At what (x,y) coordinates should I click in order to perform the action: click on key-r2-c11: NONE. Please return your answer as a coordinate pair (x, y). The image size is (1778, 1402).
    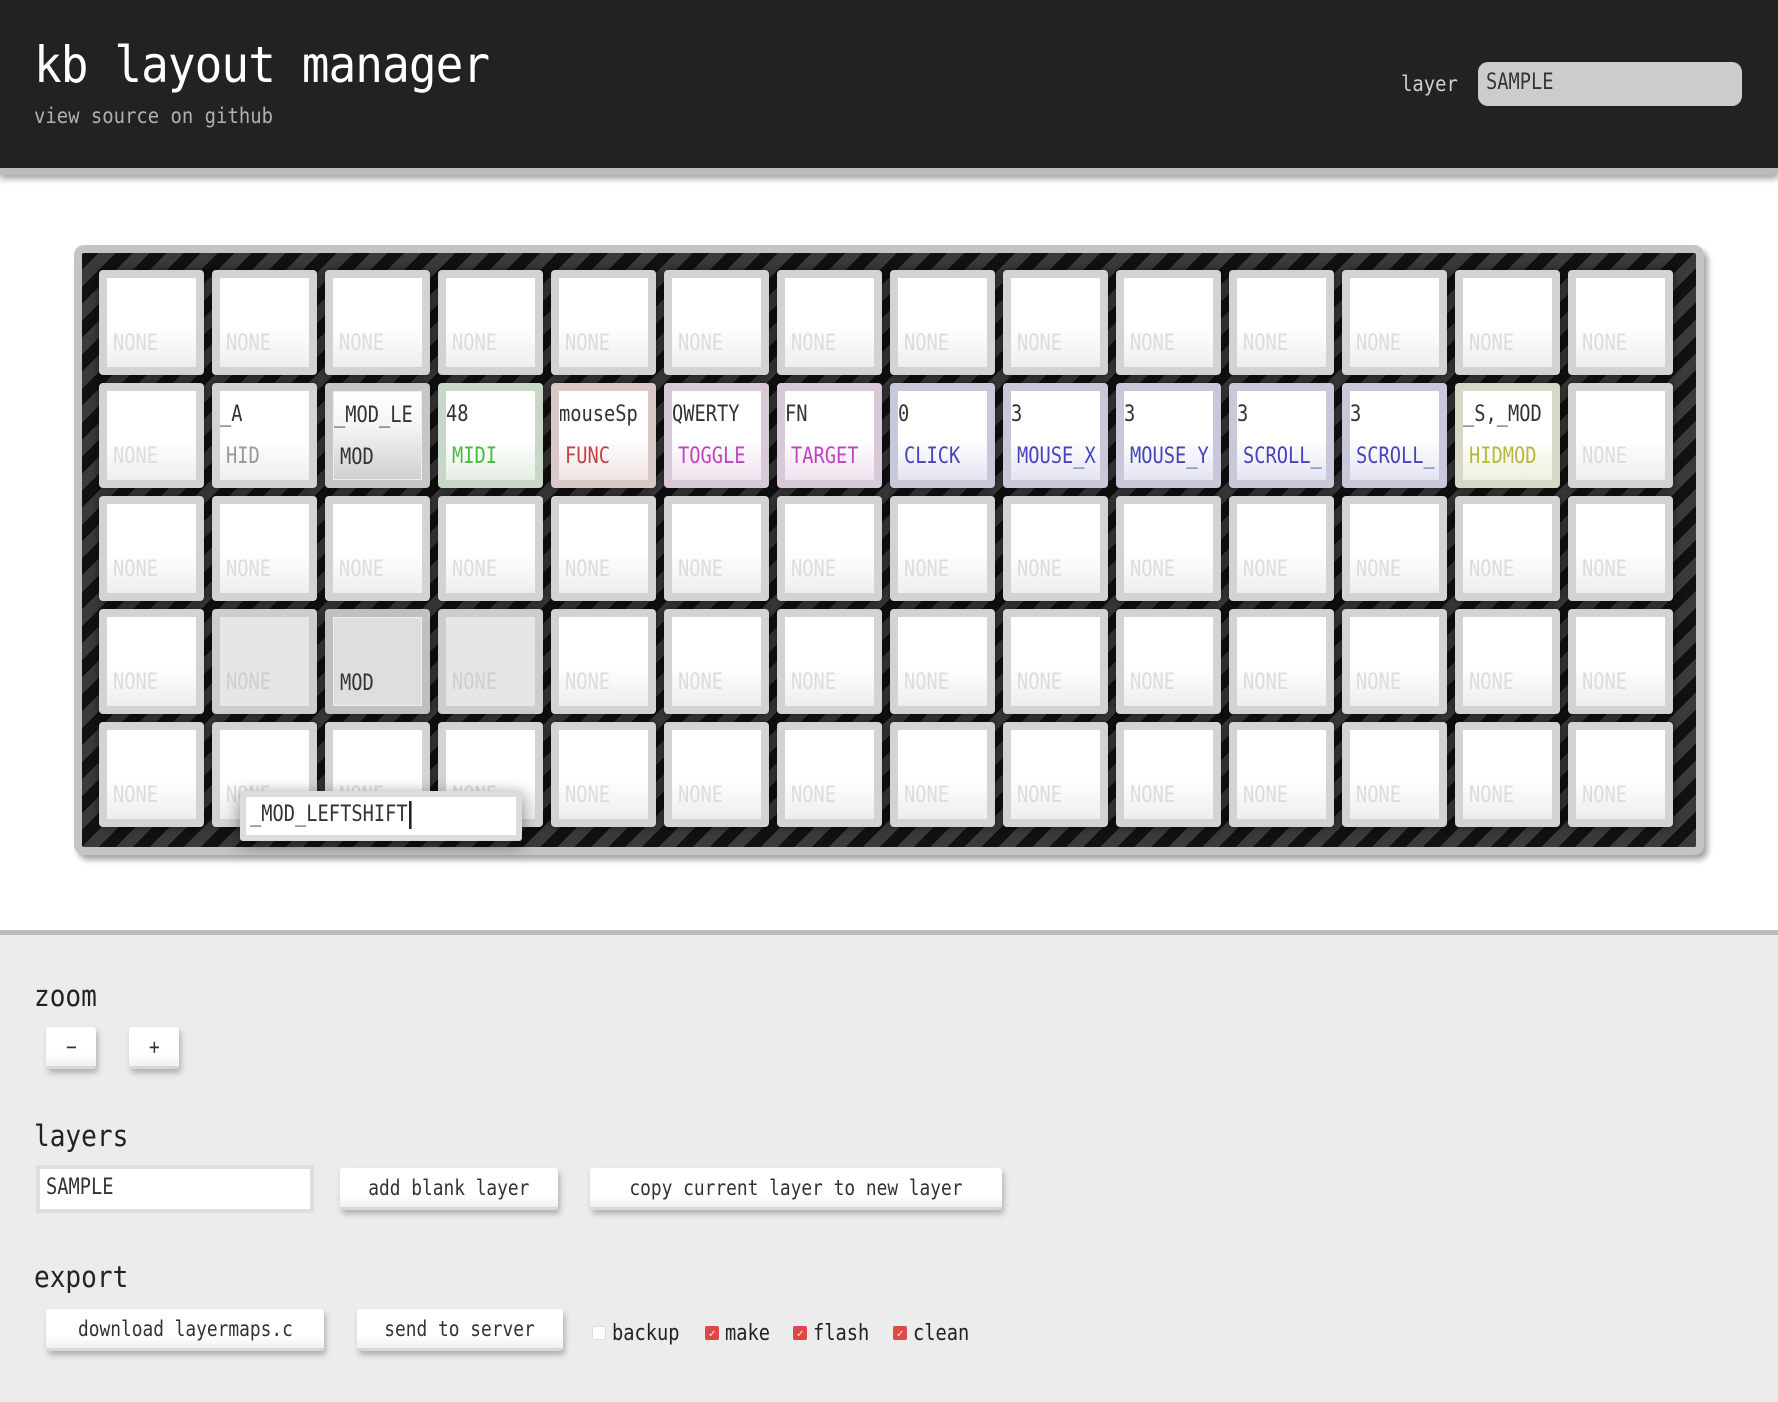
    Looking at the image, I should click on (1394, 548).